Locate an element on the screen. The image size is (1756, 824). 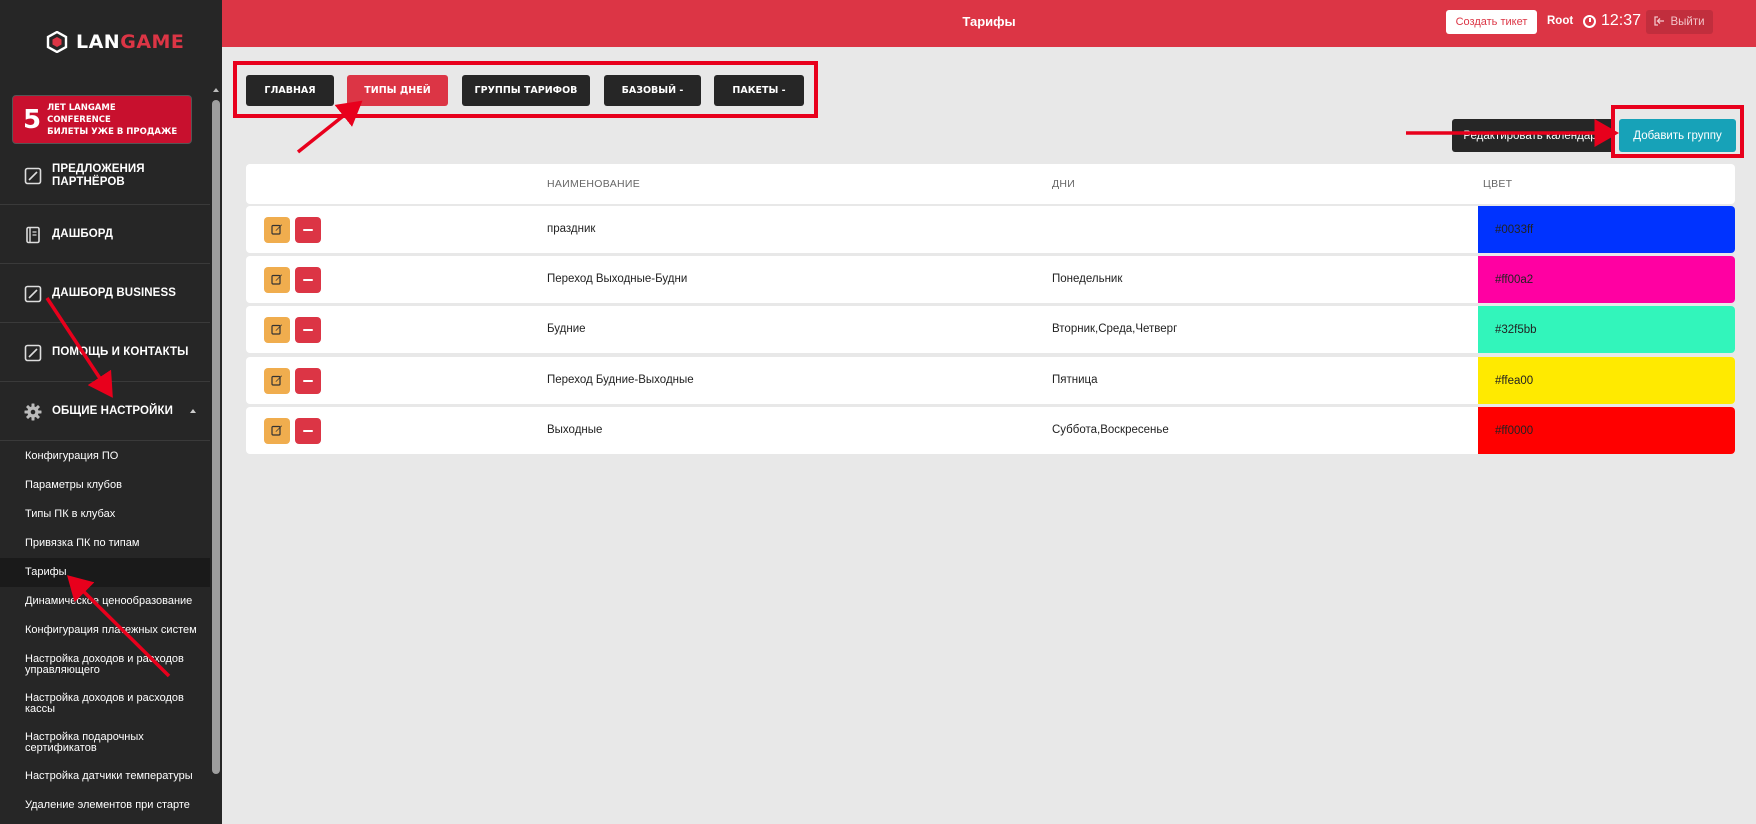
tab-main: ГЛАВНАЯ is located at coordinates (290, 90).